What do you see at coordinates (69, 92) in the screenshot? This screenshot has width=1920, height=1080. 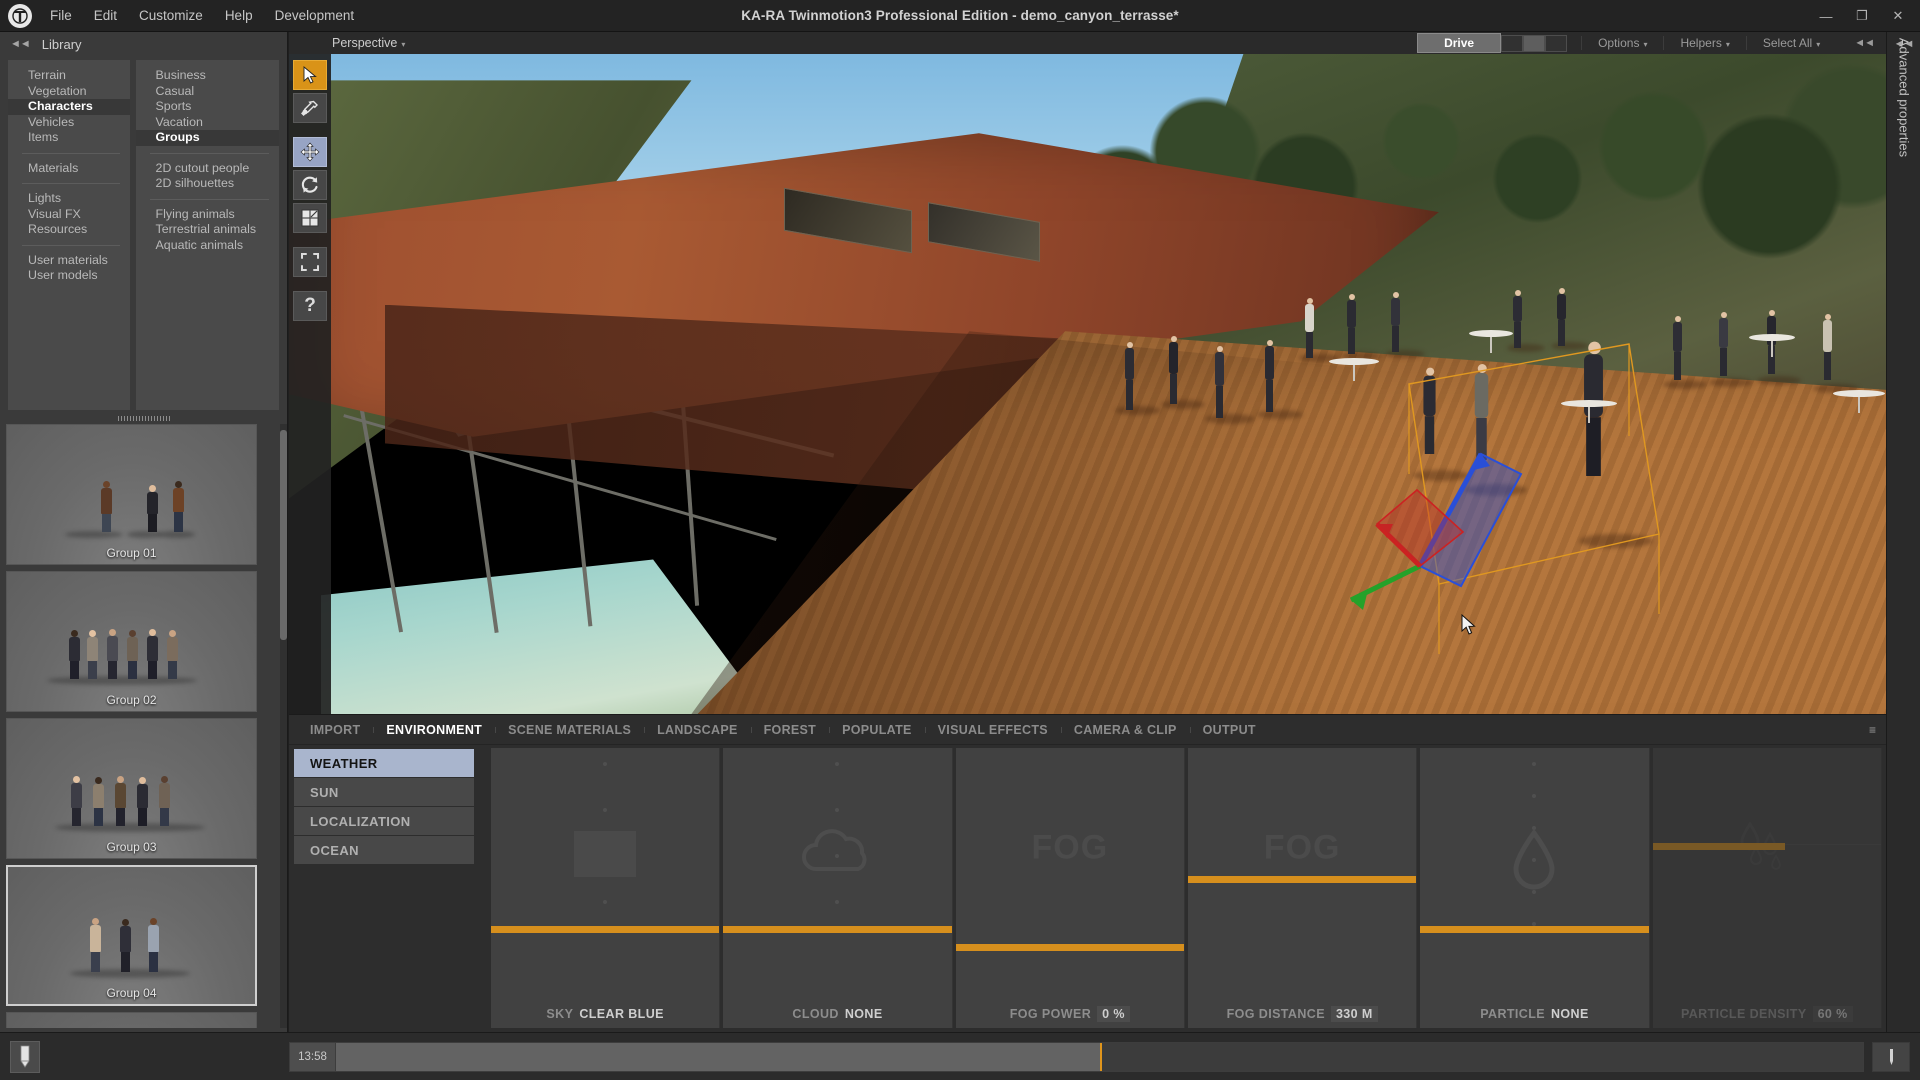 I see `library-category-vegetation: Vegetation` at bounding box center [69, 92].